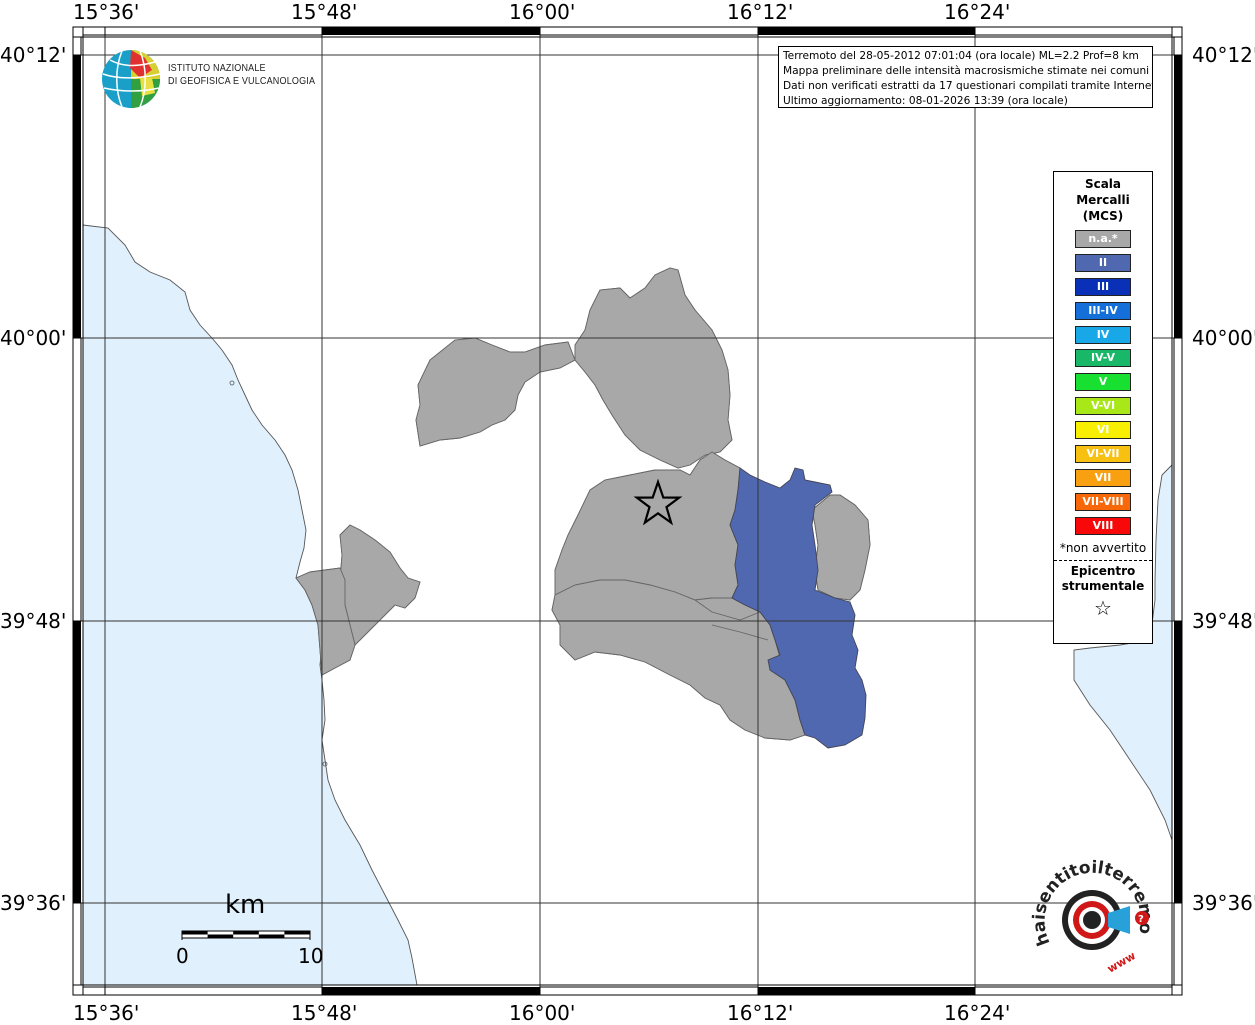  Describe the element at coordinates (1103, 310) in the screenshot. I see `legend-item: III-IV` at that location.